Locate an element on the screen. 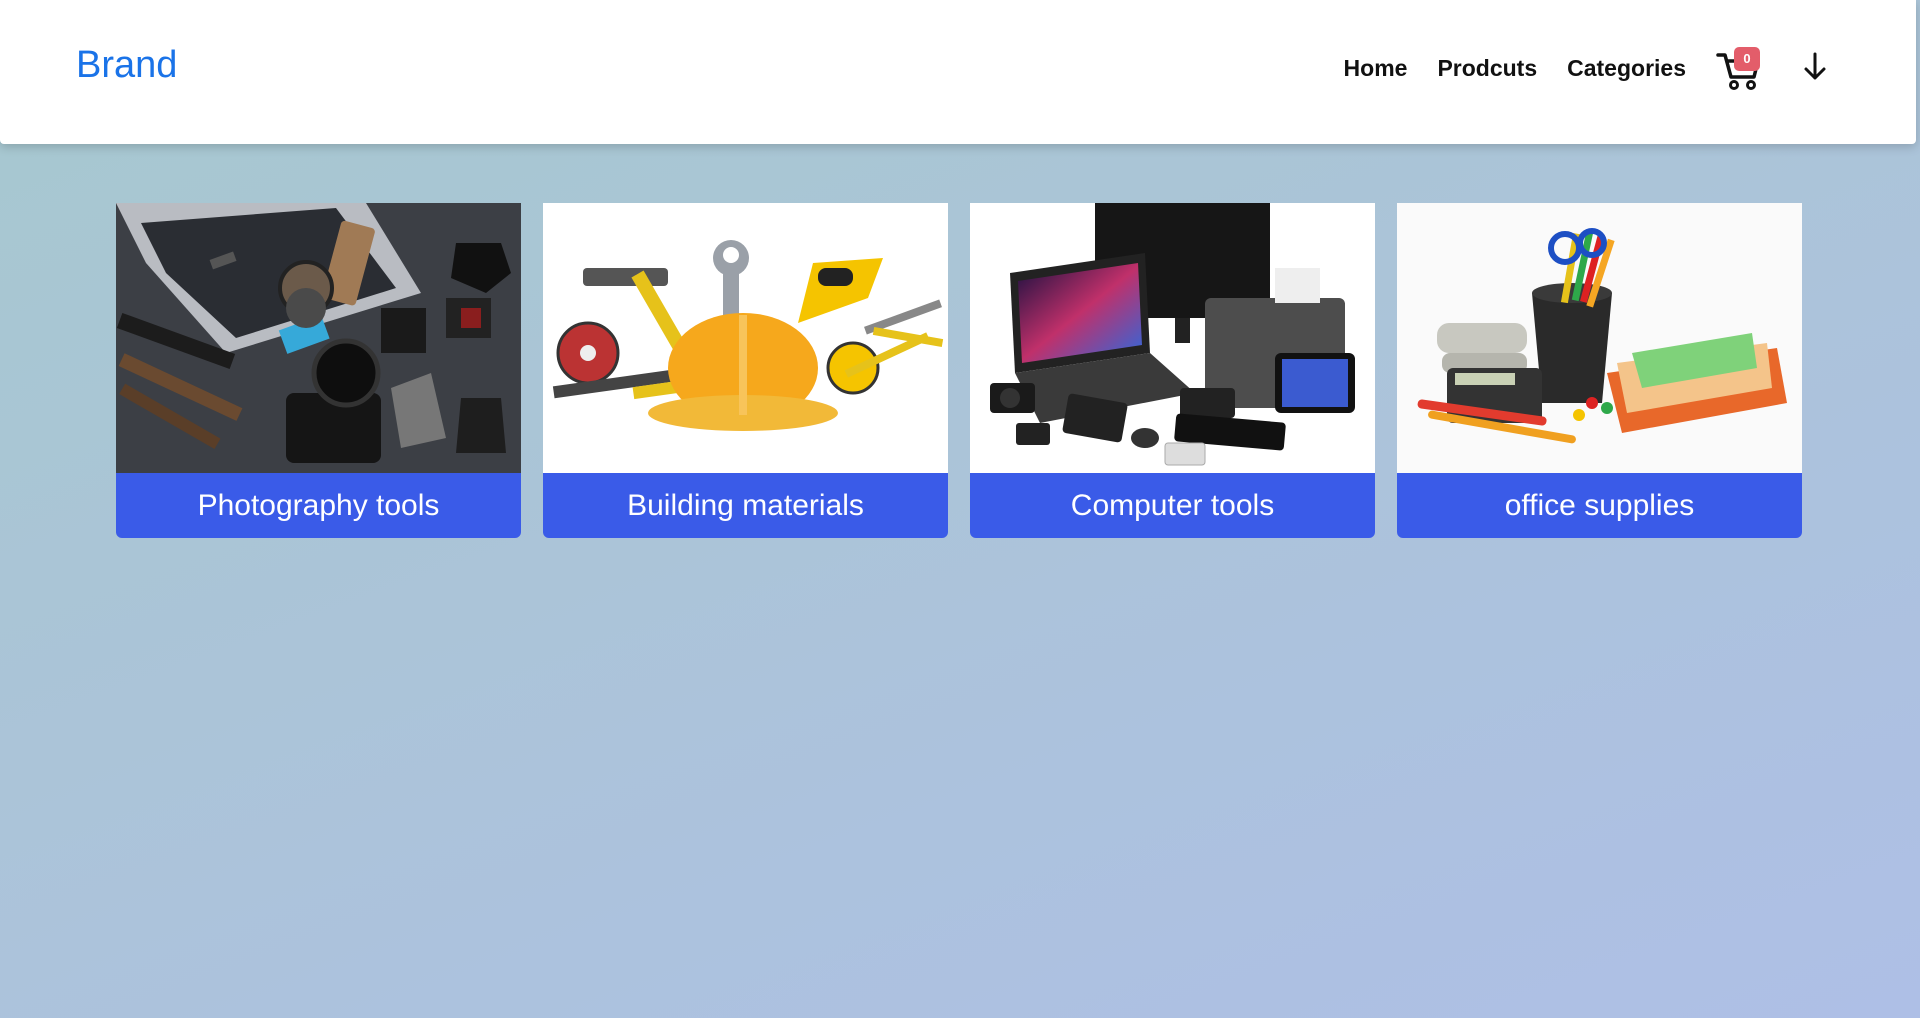 This screenshot has width=1920, height=1018. category-card-photography: Photography tools is located at coordinates (318, 370).